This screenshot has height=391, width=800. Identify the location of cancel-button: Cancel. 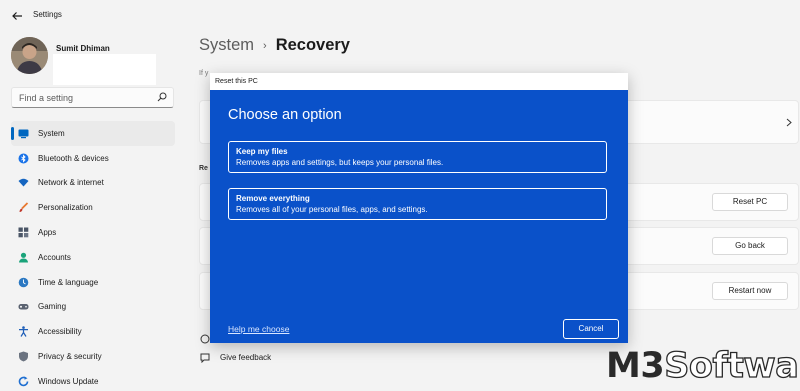
(591, 329).